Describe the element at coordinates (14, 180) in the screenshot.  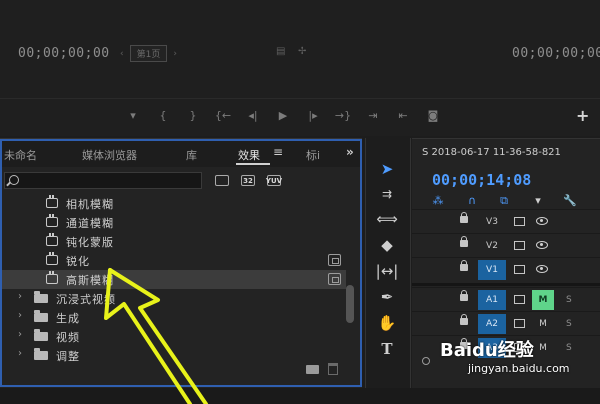
I see `search-icon` at that location.